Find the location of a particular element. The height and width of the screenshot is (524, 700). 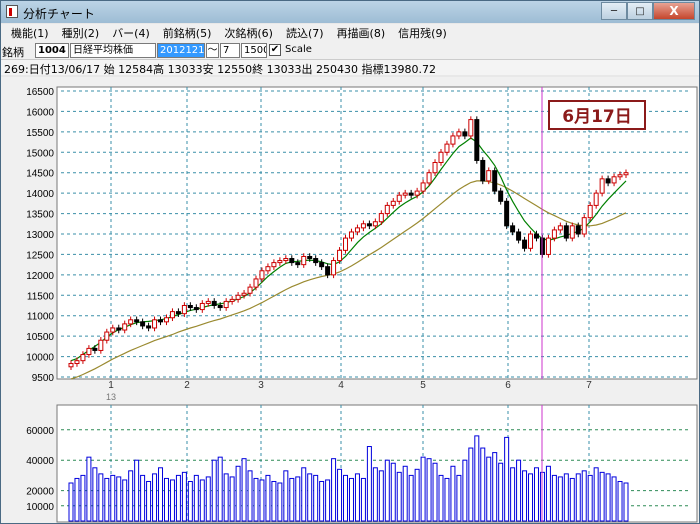

menu-load: 読込(7) is located at coordinates (305, 33).